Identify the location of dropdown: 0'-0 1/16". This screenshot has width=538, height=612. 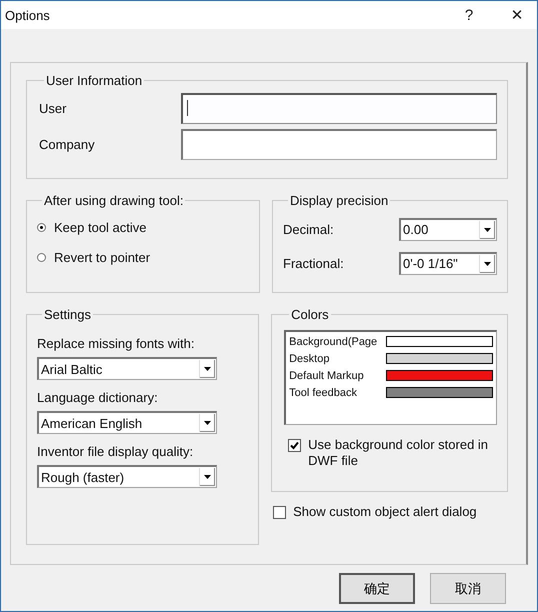
(448, 263).